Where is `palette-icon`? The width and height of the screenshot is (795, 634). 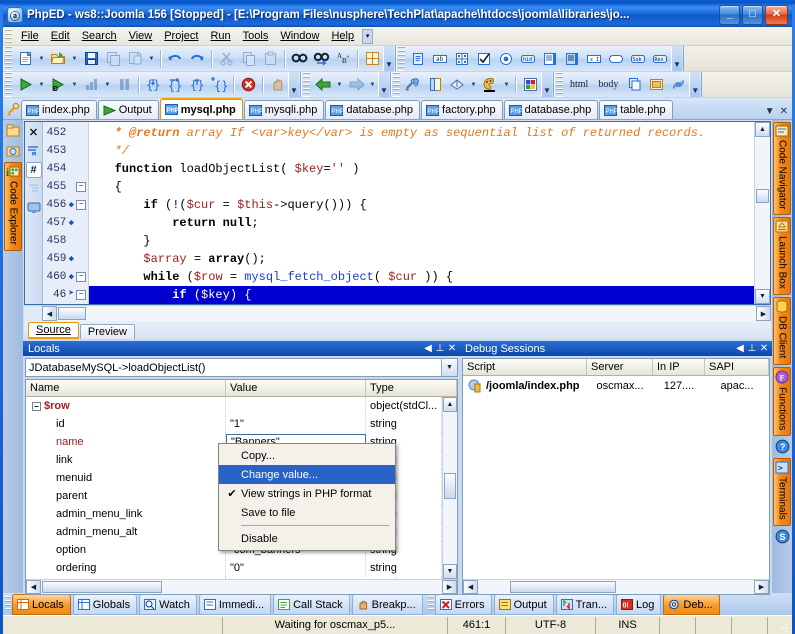 palette-icon is located at coordinates (490, 85).